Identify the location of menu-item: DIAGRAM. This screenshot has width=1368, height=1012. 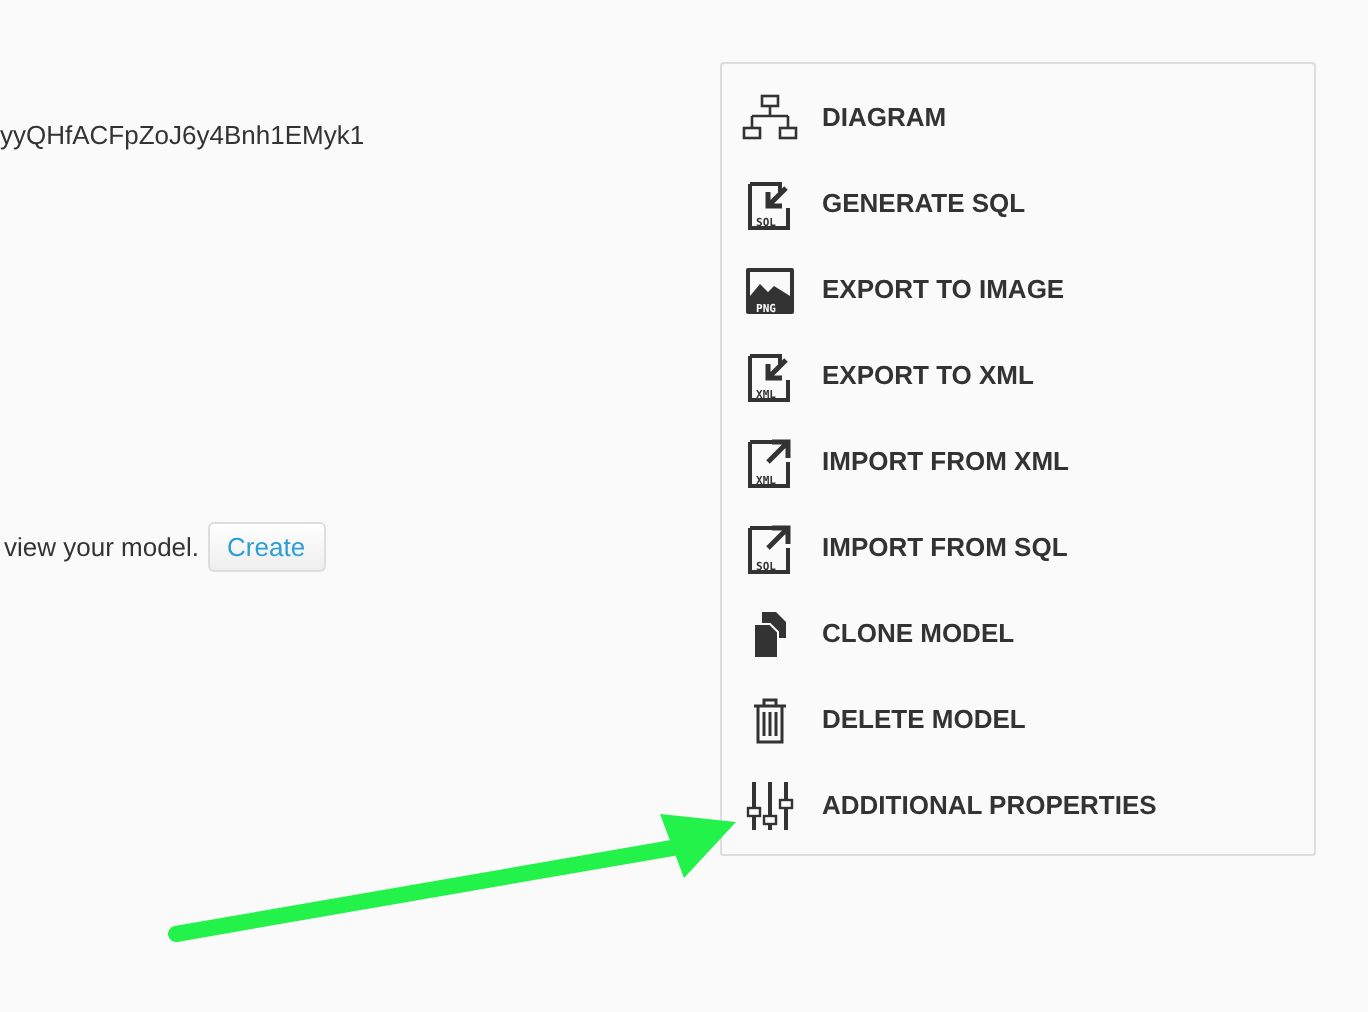
(884, 117).